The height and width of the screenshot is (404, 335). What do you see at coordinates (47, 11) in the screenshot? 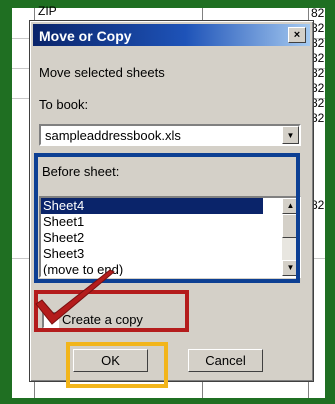
I see `column-header-zip: ZIP` at bounding box center [47, 11].